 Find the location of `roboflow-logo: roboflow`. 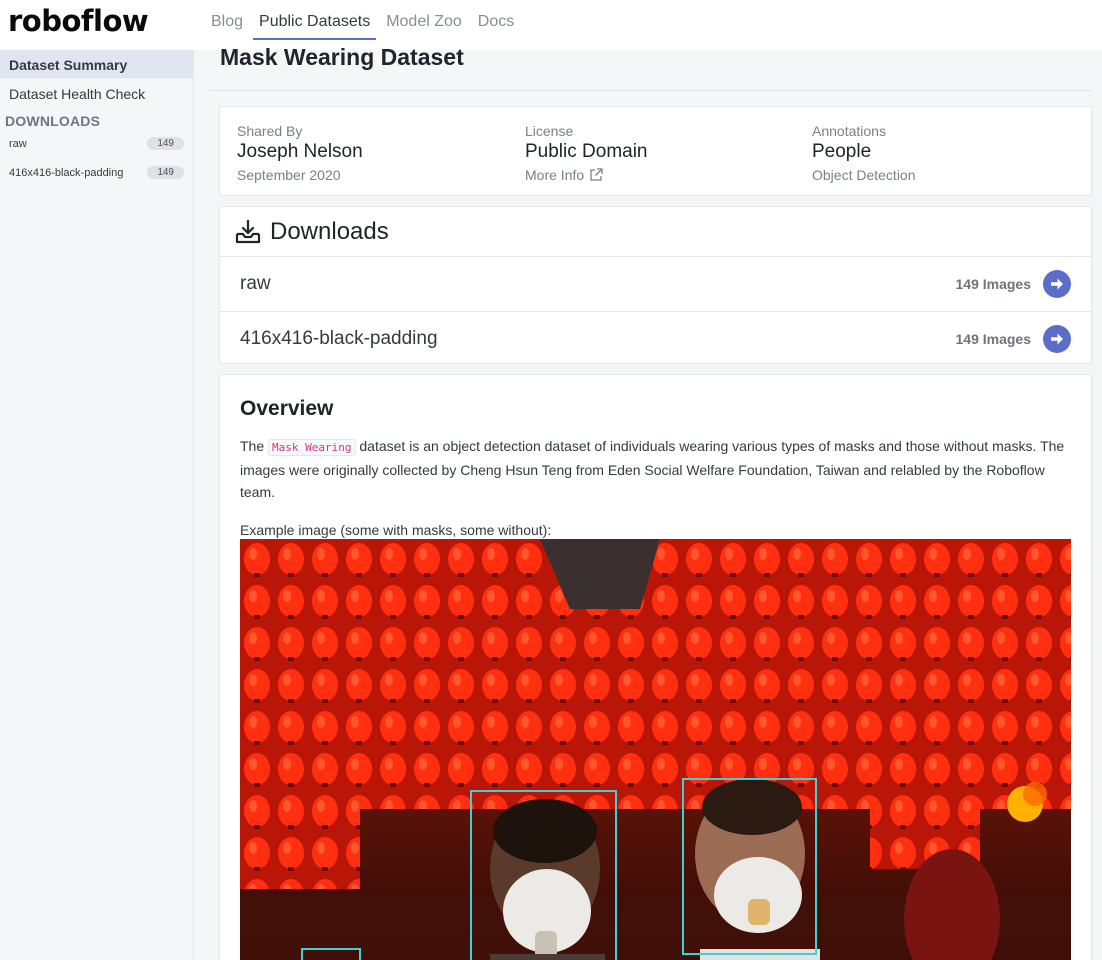

roboflow-logo: roboflow is located at coordinates (78, 21).